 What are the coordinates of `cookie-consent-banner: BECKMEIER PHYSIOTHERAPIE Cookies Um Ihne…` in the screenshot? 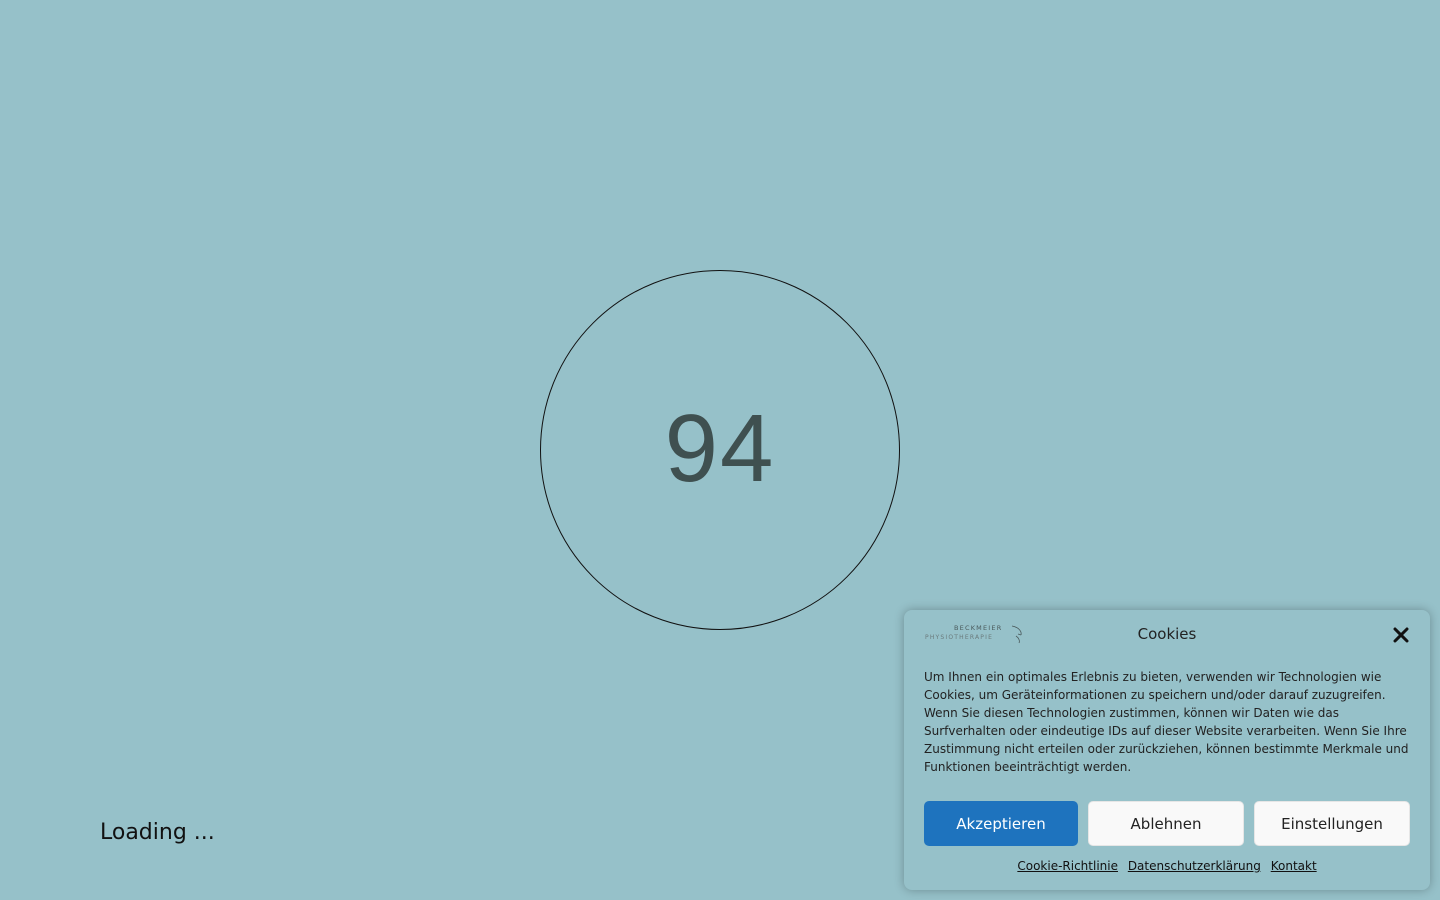 It's located at (1167, 750).